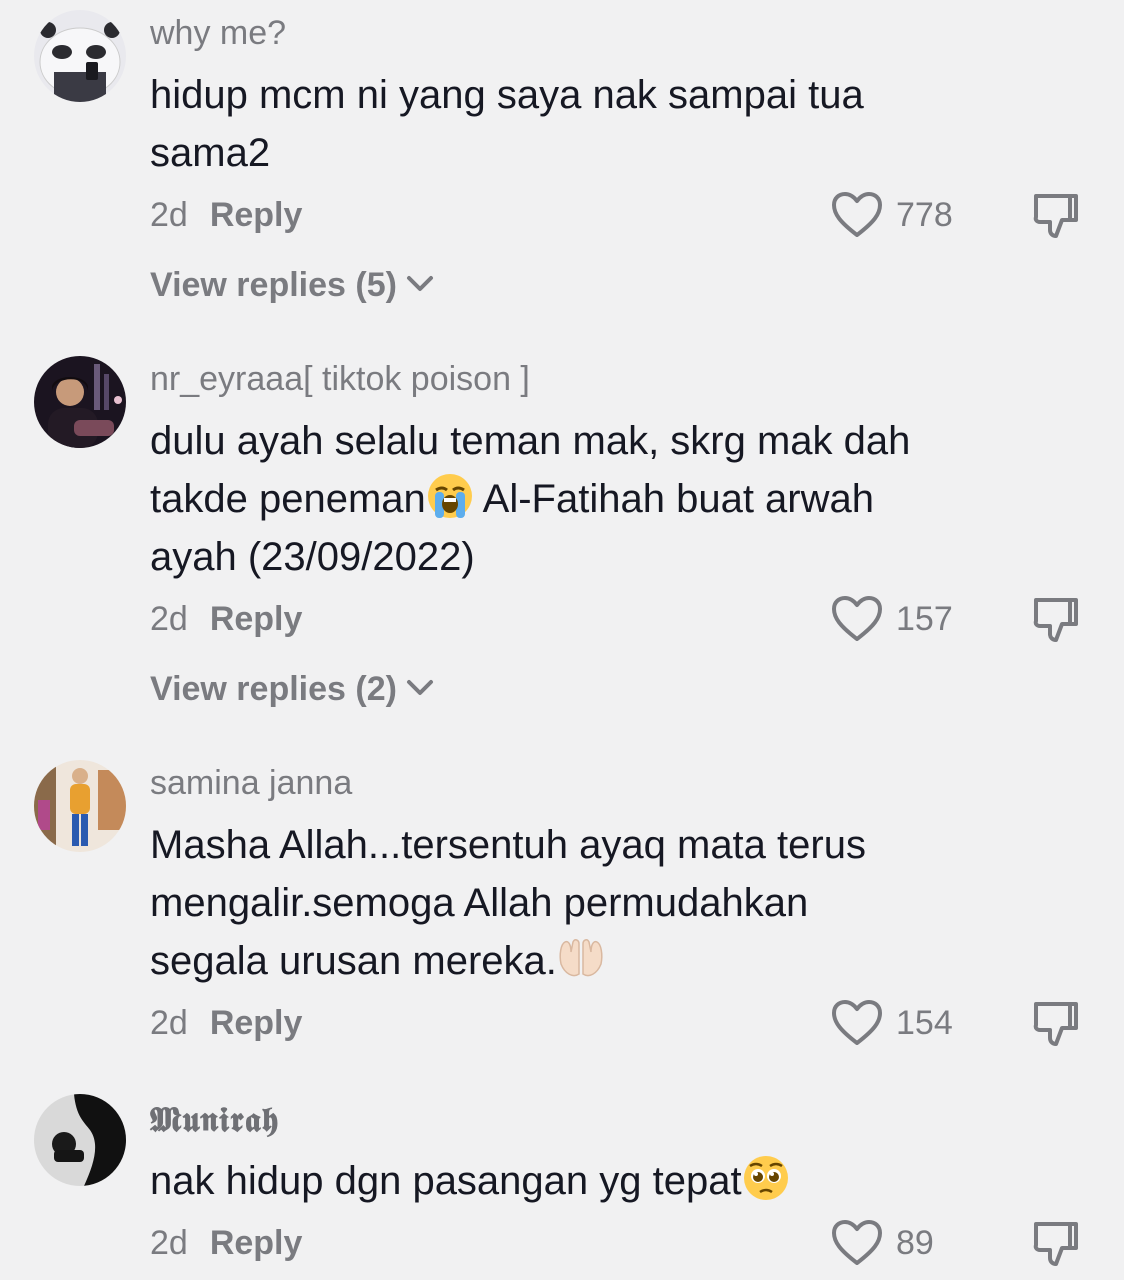 This screenshot has width=1124, height=1280. I want to click on like-button: 157, so click(891, 619).